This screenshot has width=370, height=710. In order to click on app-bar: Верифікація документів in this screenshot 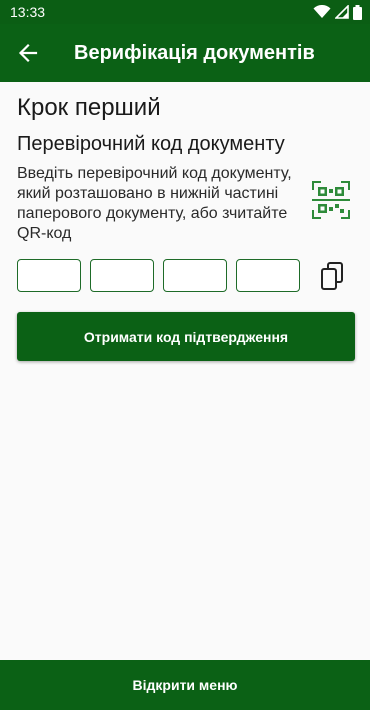, I will do `click(185, 53)`.